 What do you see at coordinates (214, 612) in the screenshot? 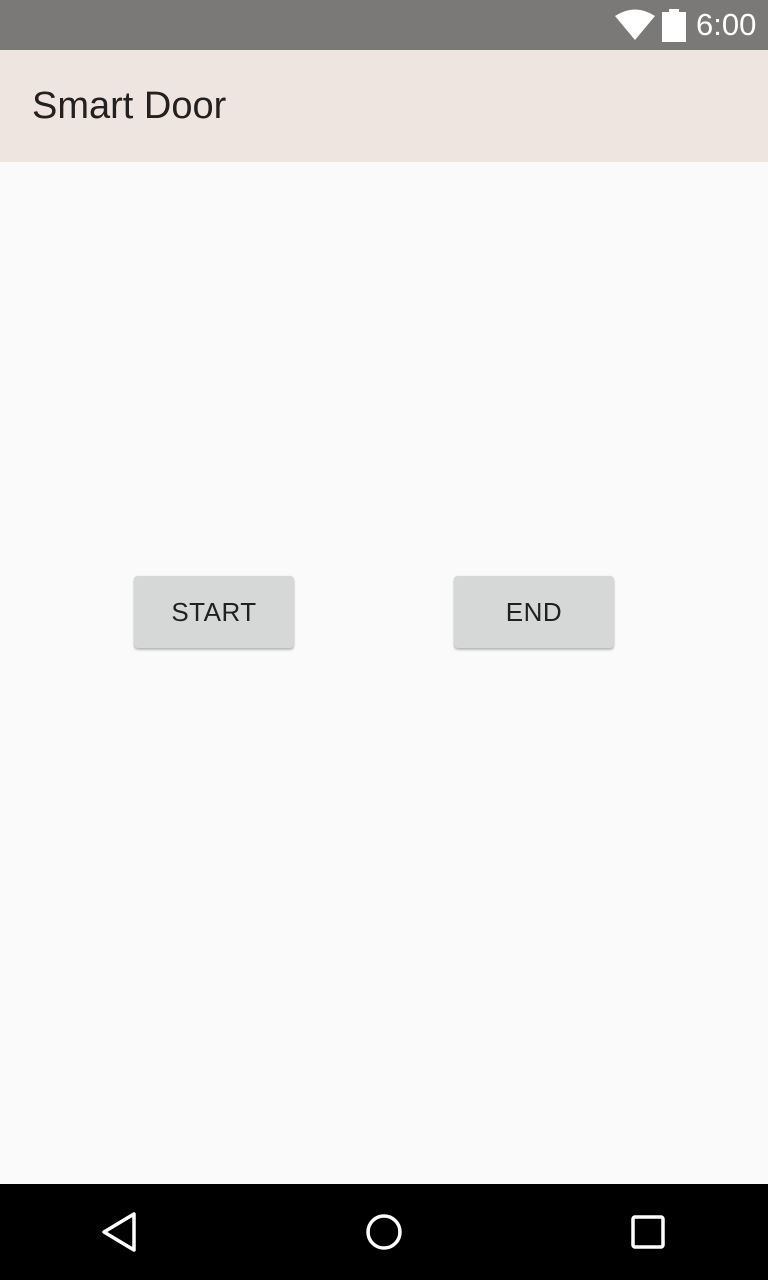
I see `start-button: START` at bounding box center [214, 612].